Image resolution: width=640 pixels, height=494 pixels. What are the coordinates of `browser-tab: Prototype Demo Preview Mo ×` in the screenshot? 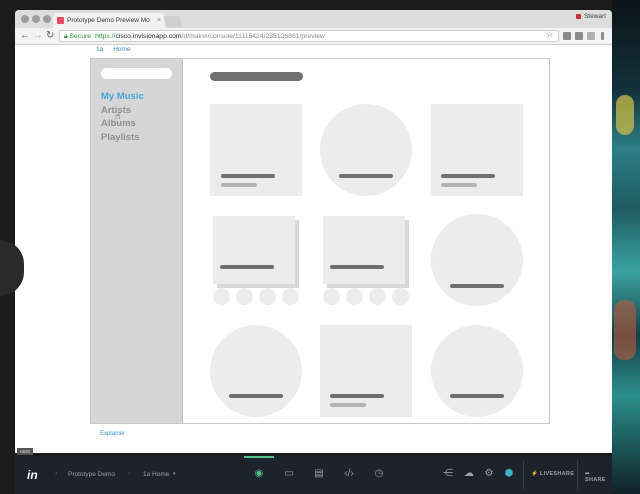 It's located at (109, 20).